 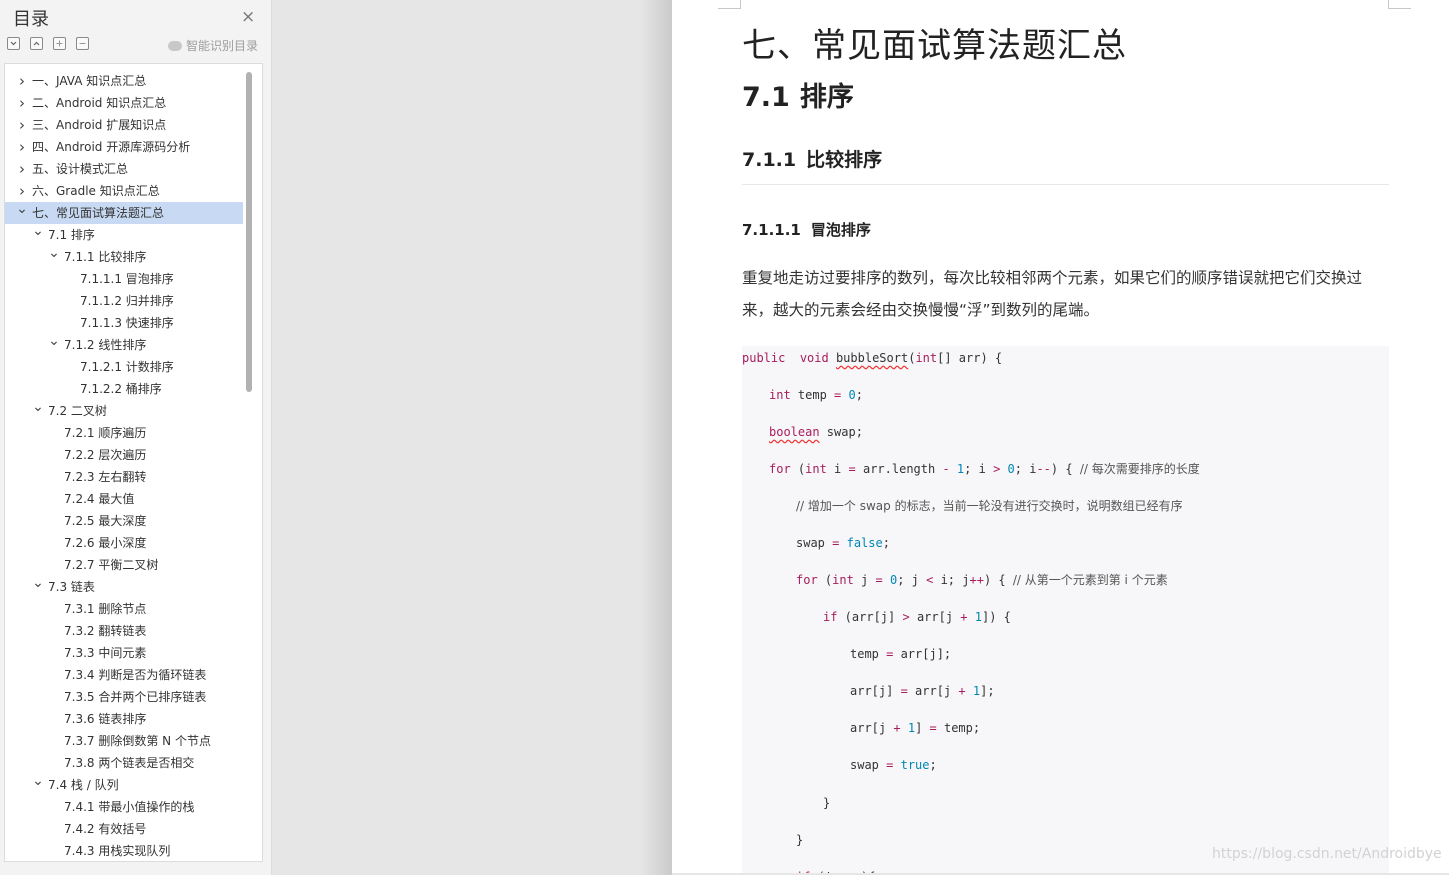 I want to click on code-line: if (!swap){, so click(x=835, y=871).